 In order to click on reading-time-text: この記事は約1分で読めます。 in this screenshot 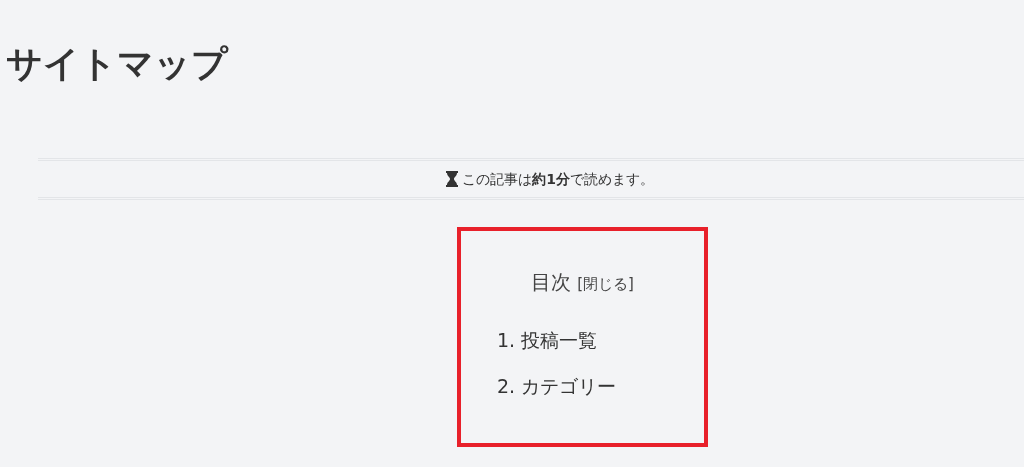, I will do `click(558, 179)`.